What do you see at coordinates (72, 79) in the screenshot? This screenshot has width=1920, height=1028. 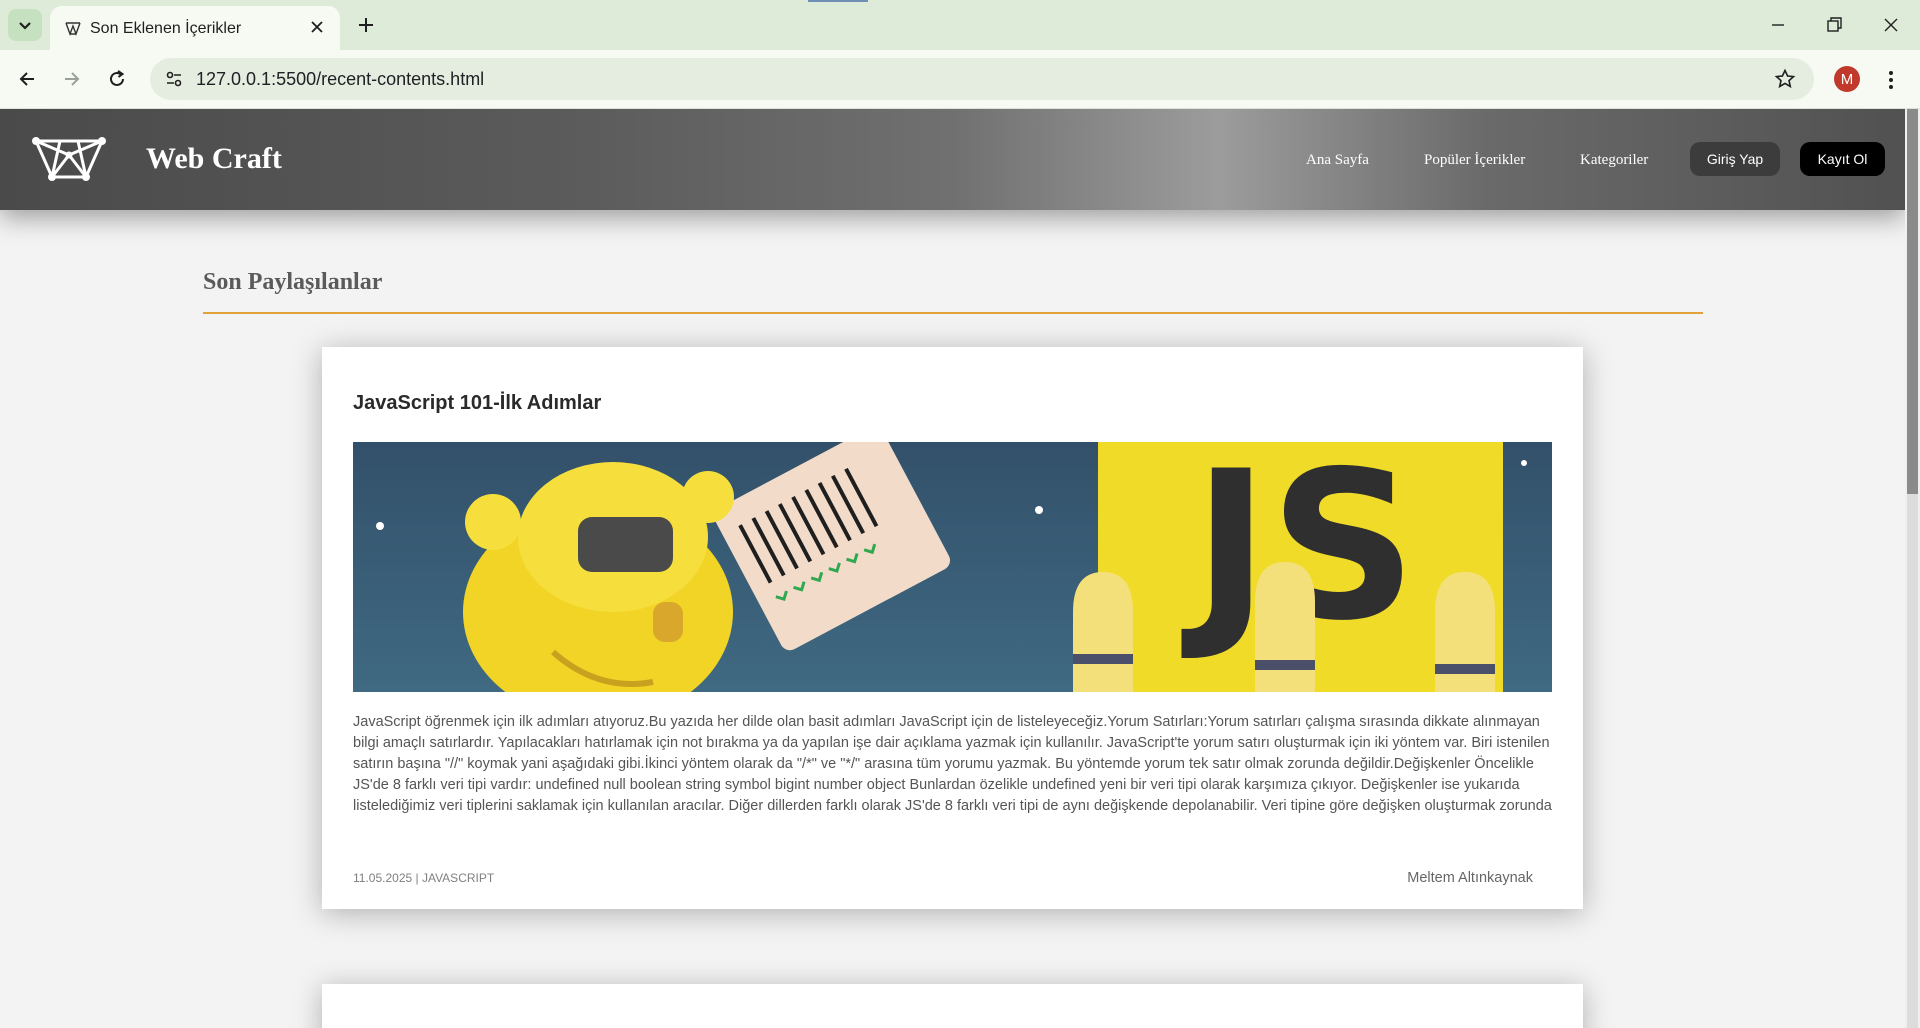 I see `forward-arrow-icon` at bounding box center [72, 79].